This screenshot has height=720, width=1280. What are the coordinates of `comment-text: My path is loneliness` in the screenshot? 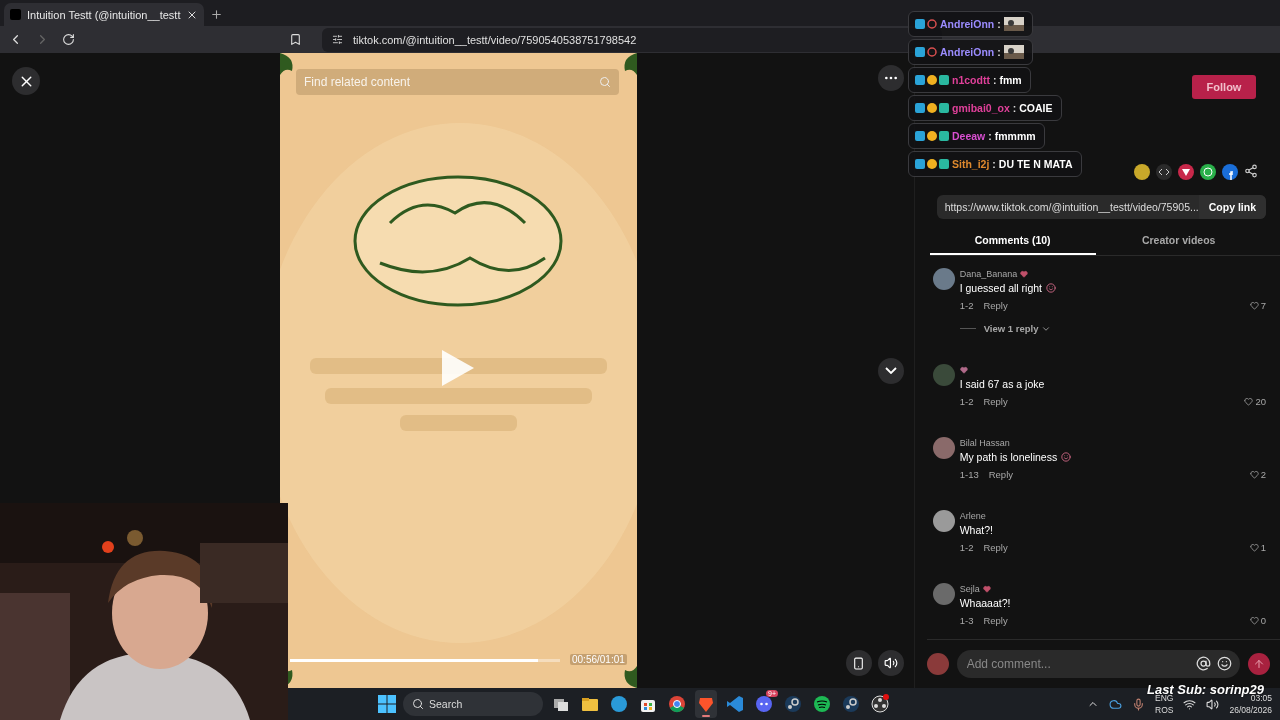 It's located at (1008, 457).